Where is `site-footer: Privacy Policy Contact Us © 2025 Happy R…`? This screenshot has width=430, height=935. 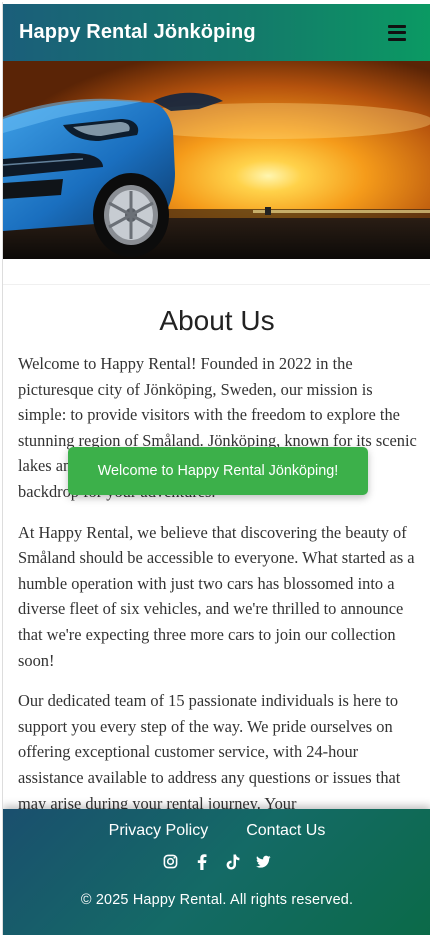
site-footer: Privacy Policy Contact Us © 2025 Happy R… is located at coordinates (216, 872).